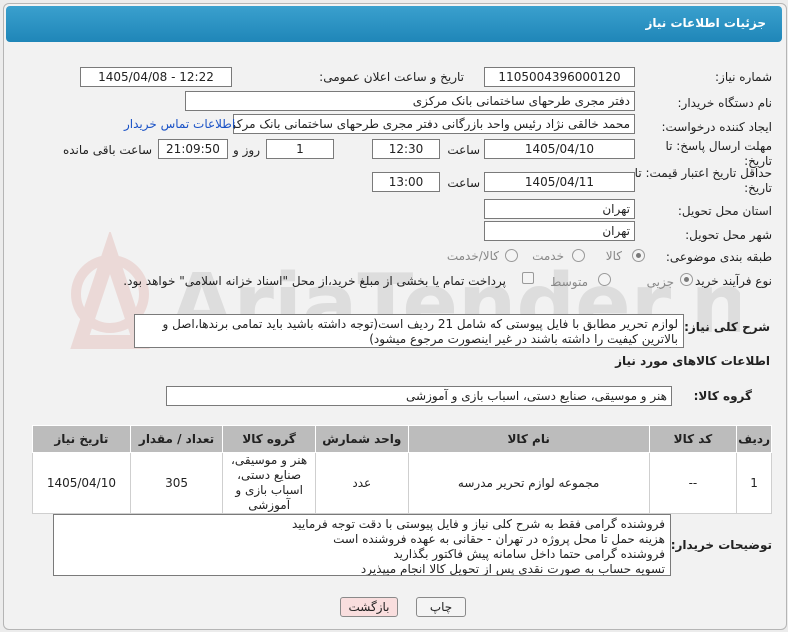  What do you see at coordinates (559, 182) in the screenshot?
I see `price-validity-date-field: 1405/04/11` at bounding box center [559, 182].